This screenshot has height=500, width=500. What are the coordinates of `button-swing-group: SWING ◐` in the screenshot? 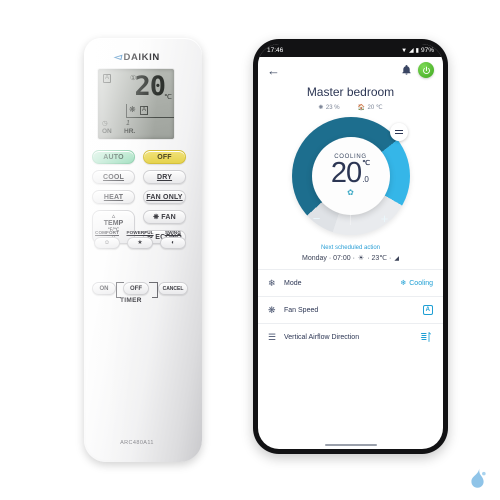 It's located at (173, 239).